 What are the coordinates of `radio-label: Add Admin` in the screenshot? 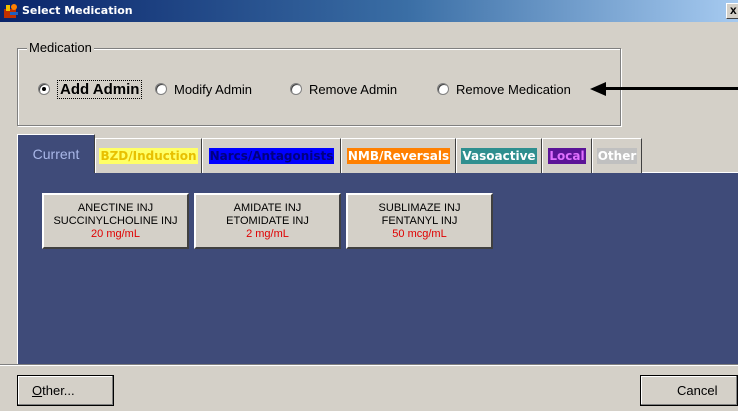 It's located at (100, 89).